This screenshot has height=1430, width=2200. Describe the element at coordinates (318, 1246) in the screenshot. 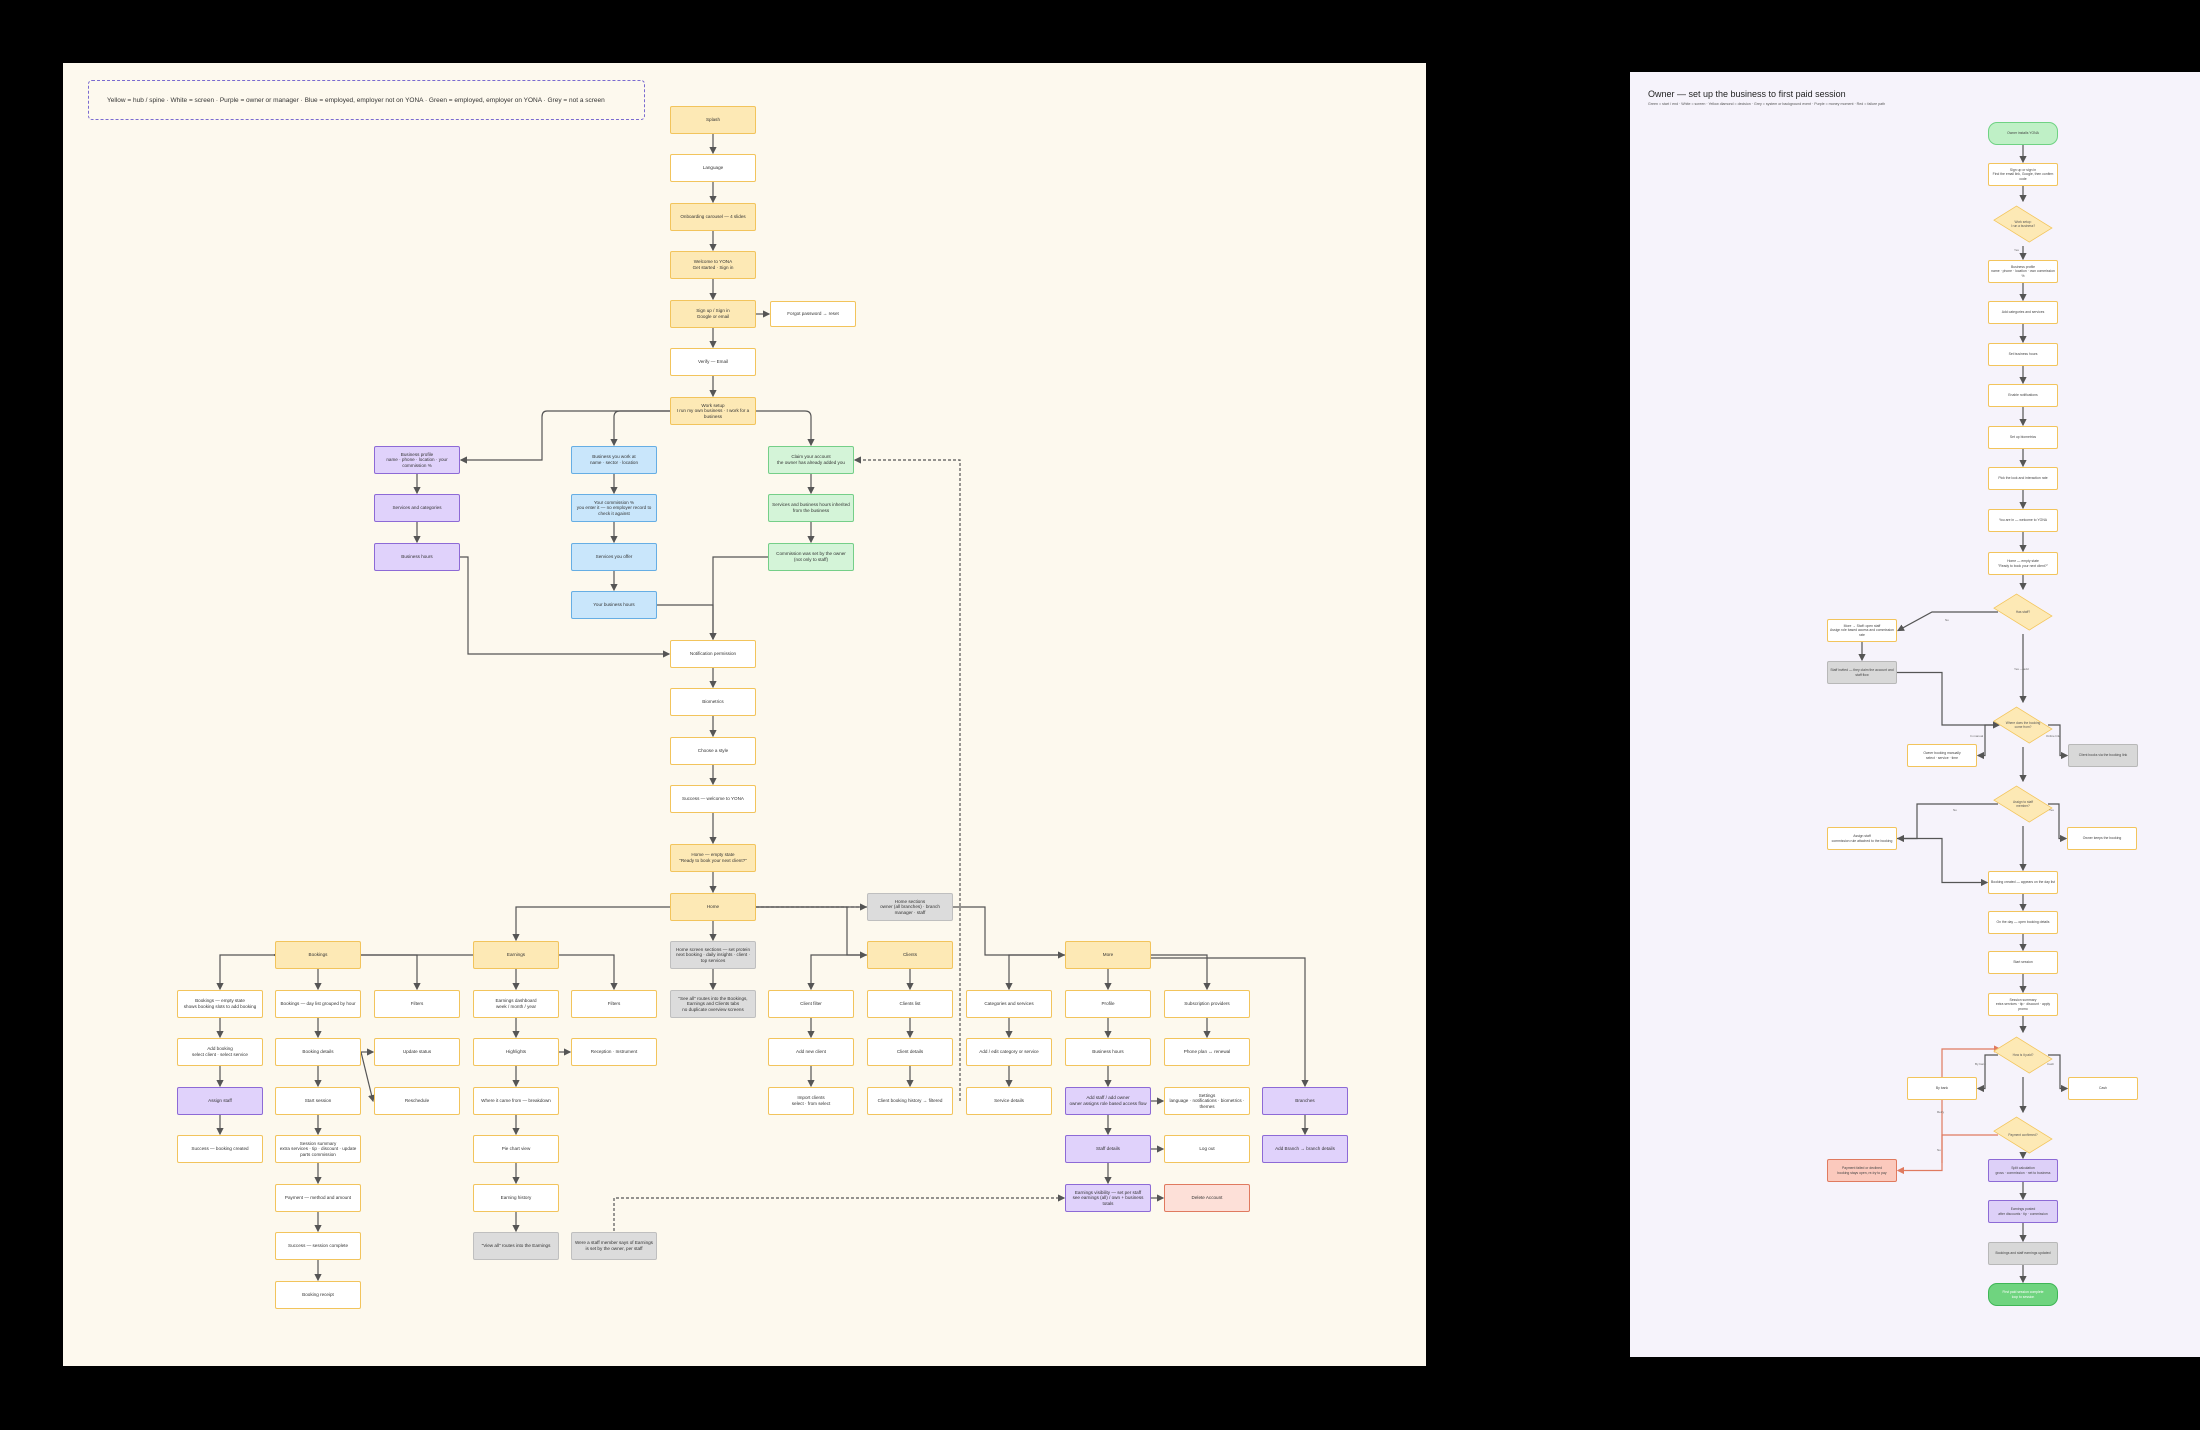

I see `node-bk-done: Success — session complete` at that location.